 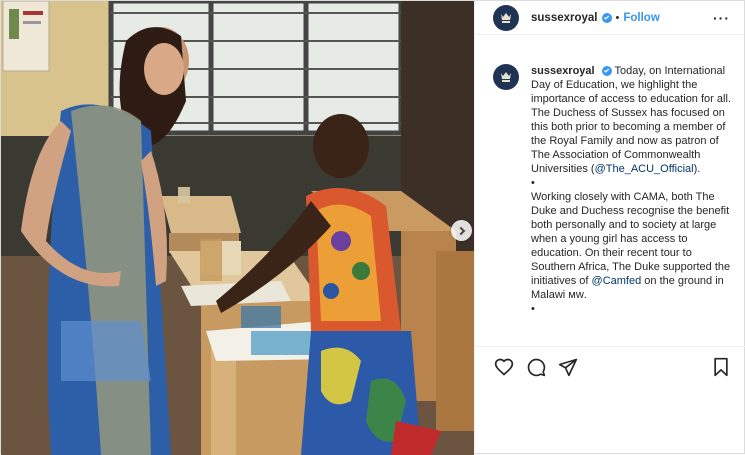 I want to click on post-footer-blank, so click(x=610, y=420).